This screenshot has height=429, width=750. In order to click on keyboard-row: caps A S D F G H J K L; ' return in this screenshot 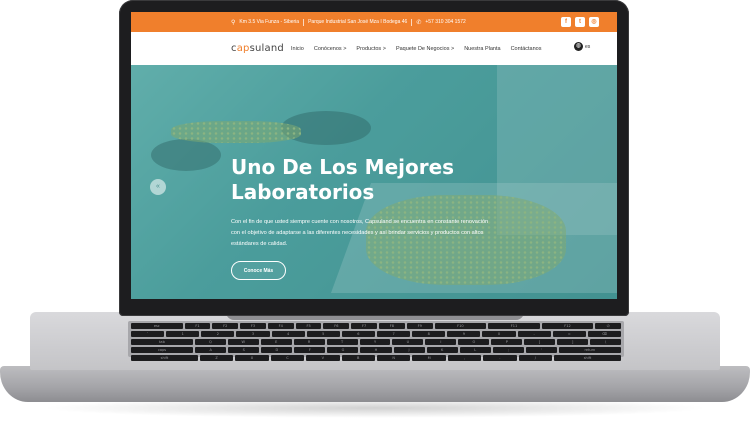, I will do `click(376, 350)`.